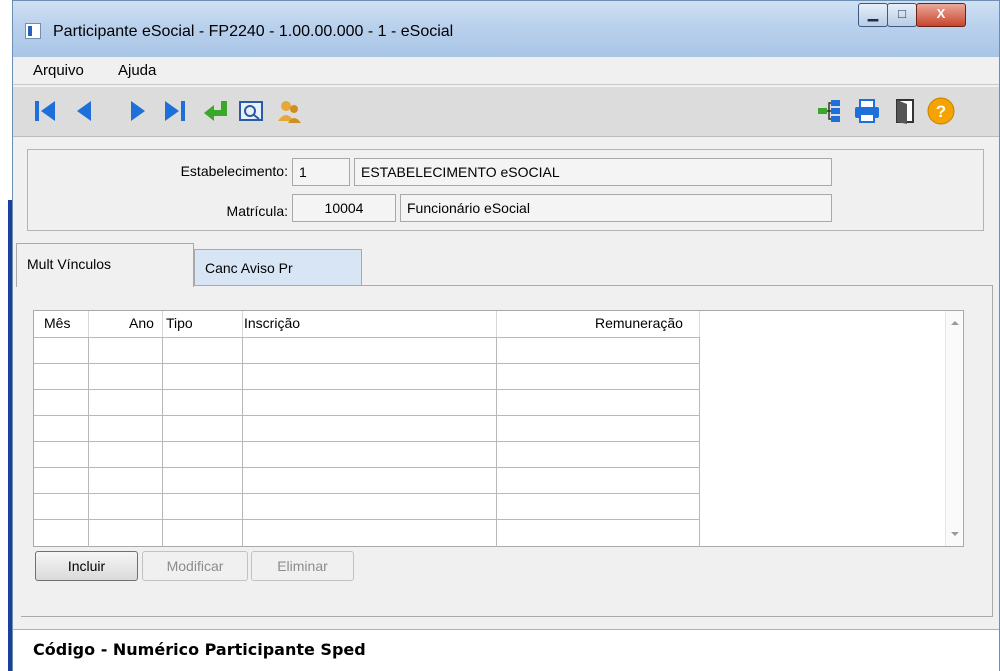  Describe the element at coordinates (137, 111) in the screenshot. I see `next-record-icon` at that location.